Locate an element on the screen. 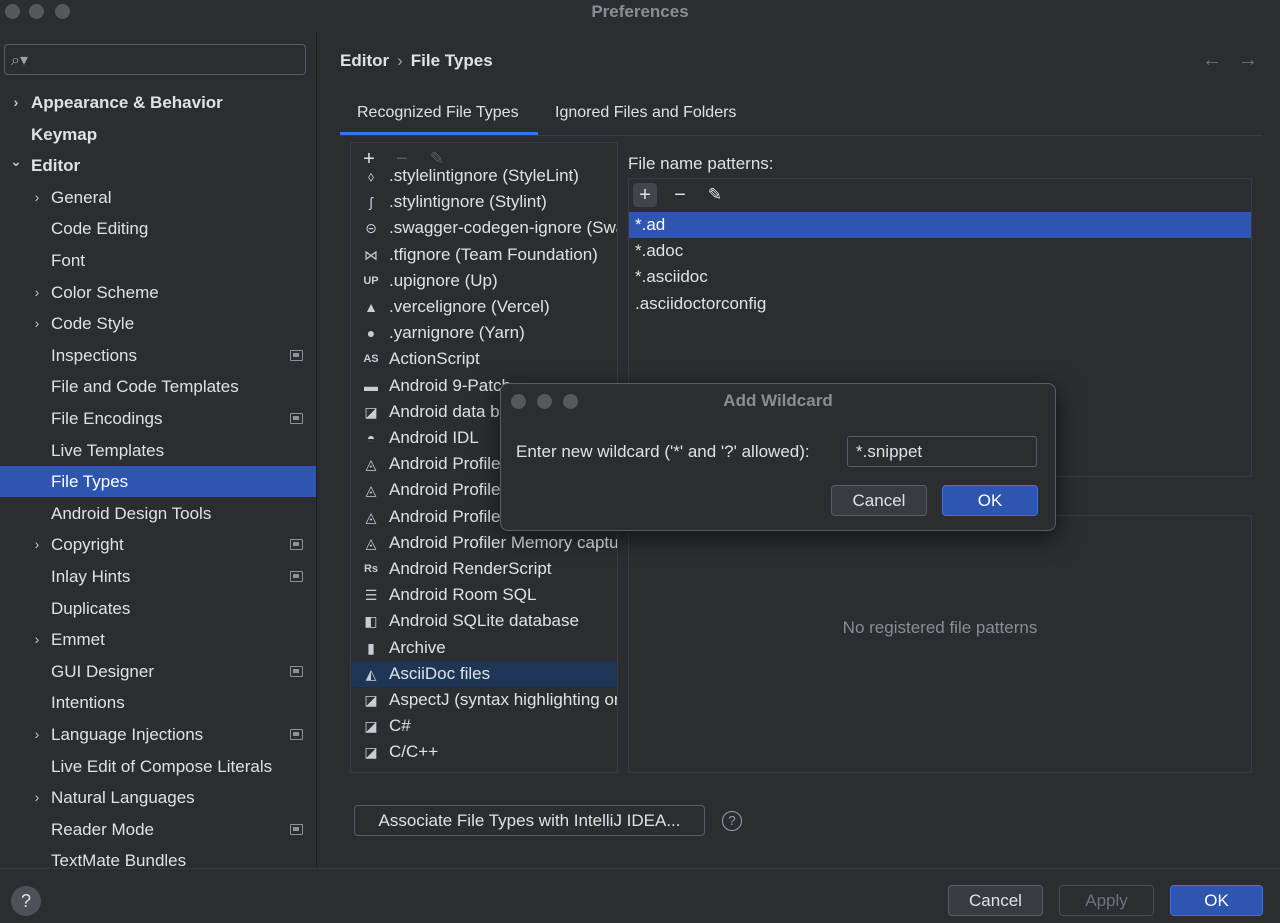 This screenshot has height=923, width=1280. sidebar-item-intentions: Intentions is located at coordinates (158, 702).